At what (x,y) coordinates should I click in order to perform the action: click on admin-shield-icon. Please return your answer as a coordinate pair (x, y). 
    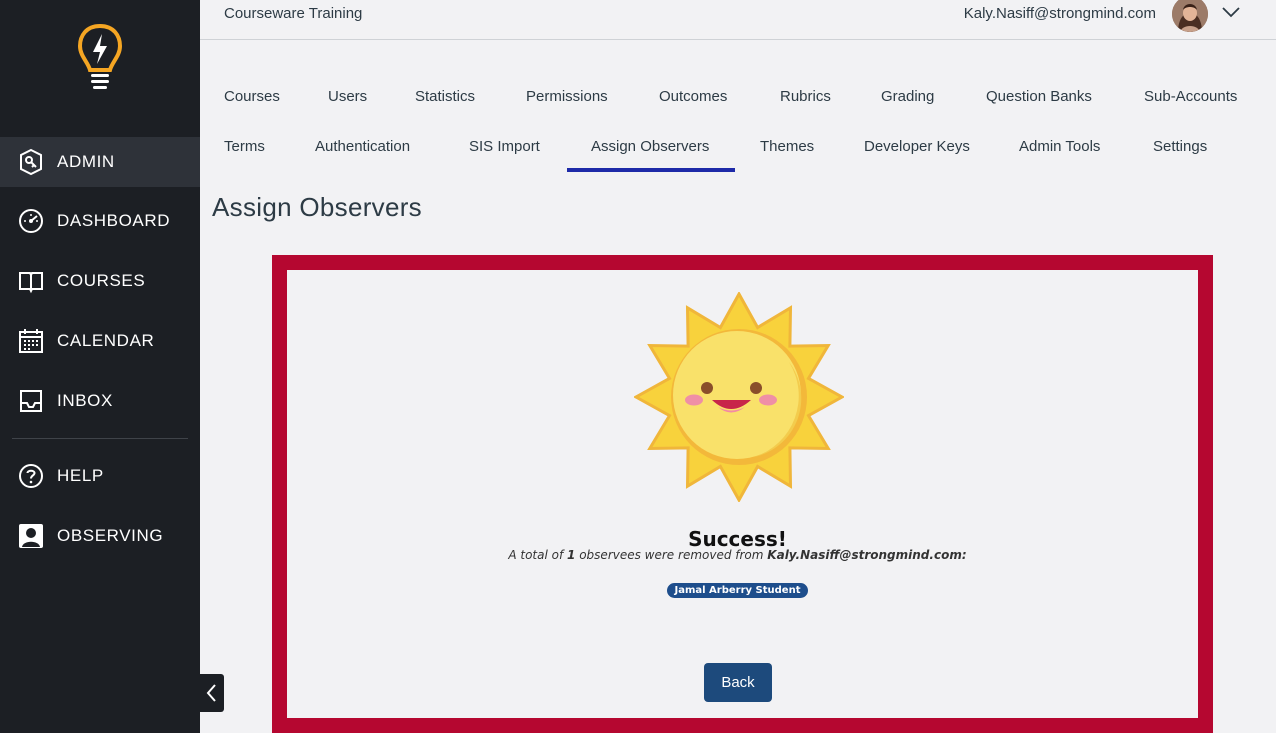
    Looking at the image, I should click on (31, 162).